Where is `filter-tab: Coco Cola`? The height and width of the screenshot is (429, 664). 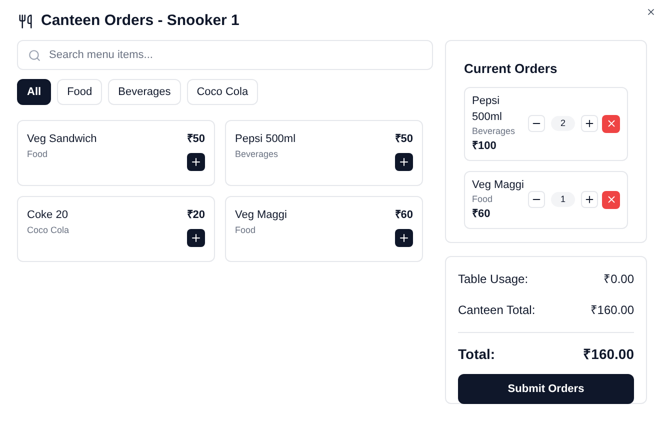
filter-tab: Coco Cola is located at coordinates (222, 92).